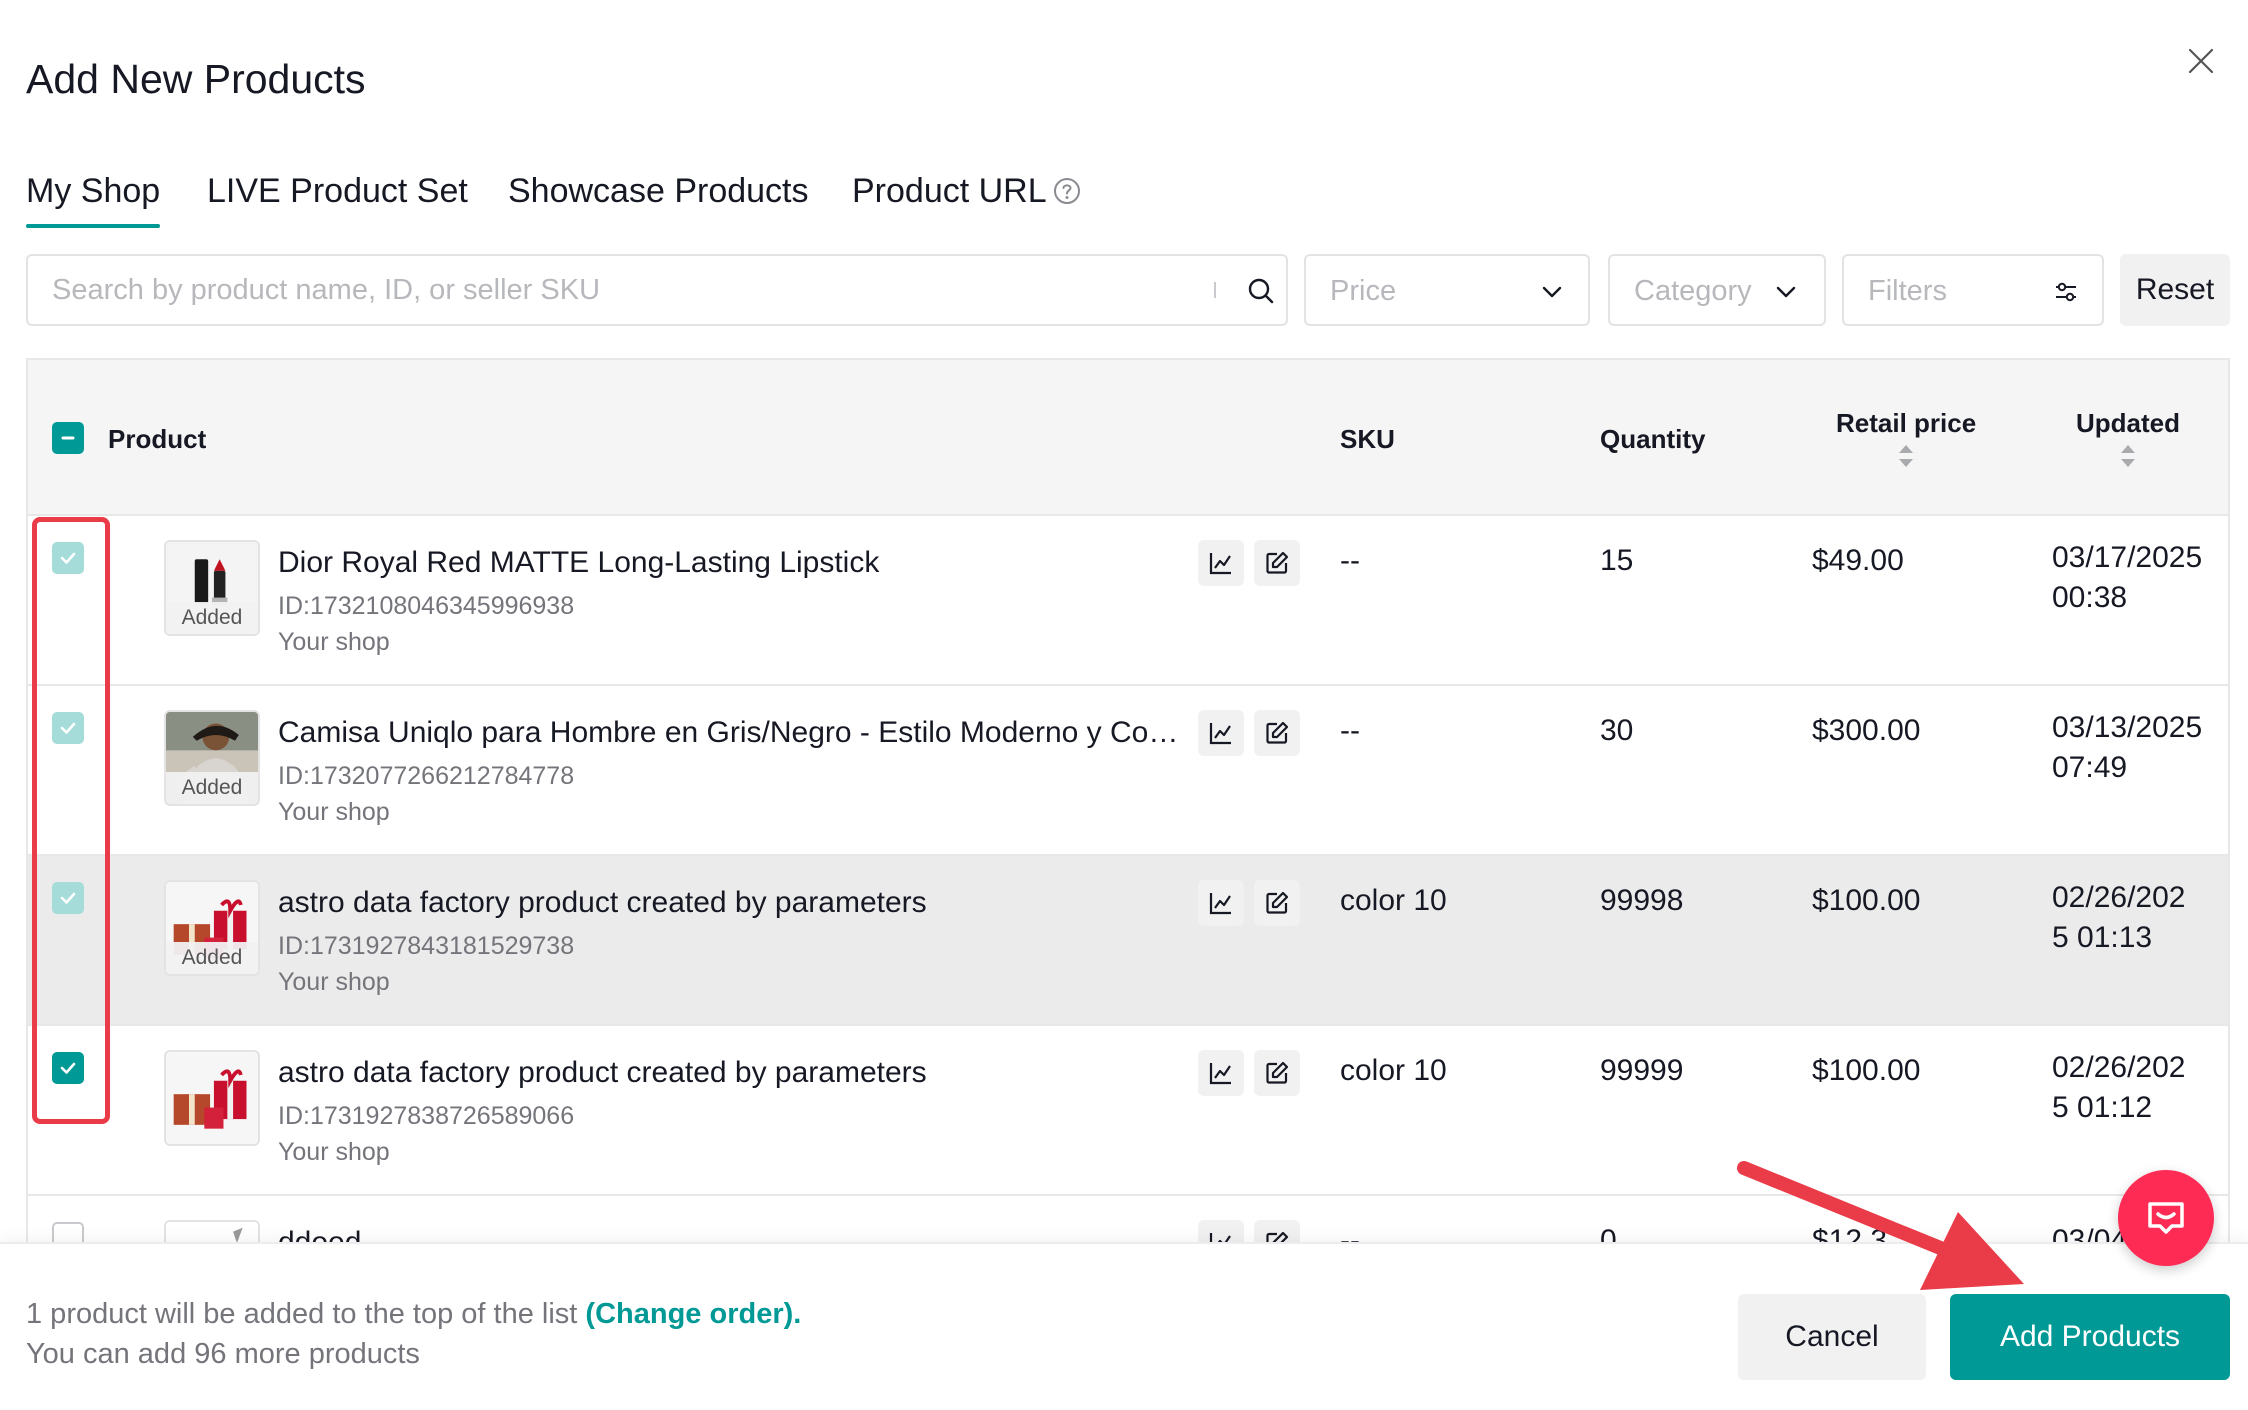  I want to click on quantity-value: 99998, so click(1642, 900).